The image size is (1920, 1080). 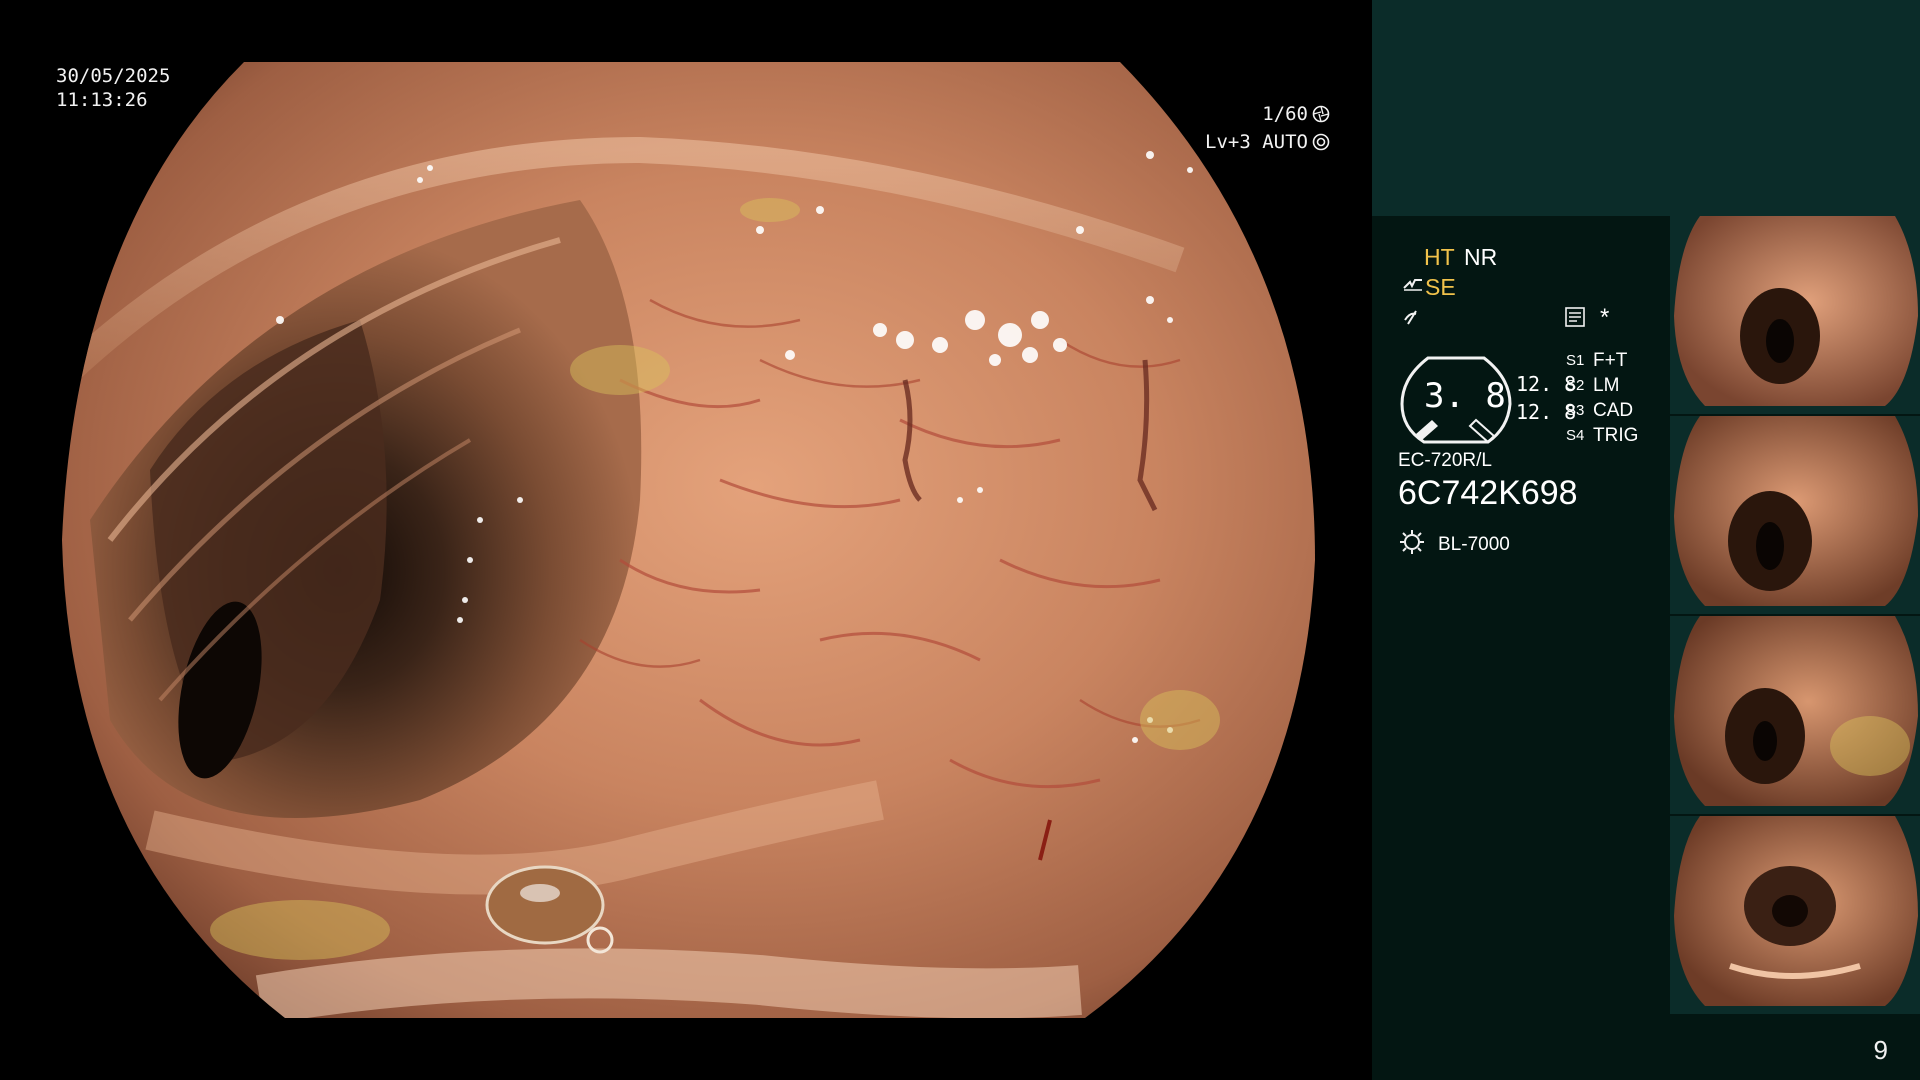 I want to click on date-label: 30/05/2025, so click(x=113, y=76).